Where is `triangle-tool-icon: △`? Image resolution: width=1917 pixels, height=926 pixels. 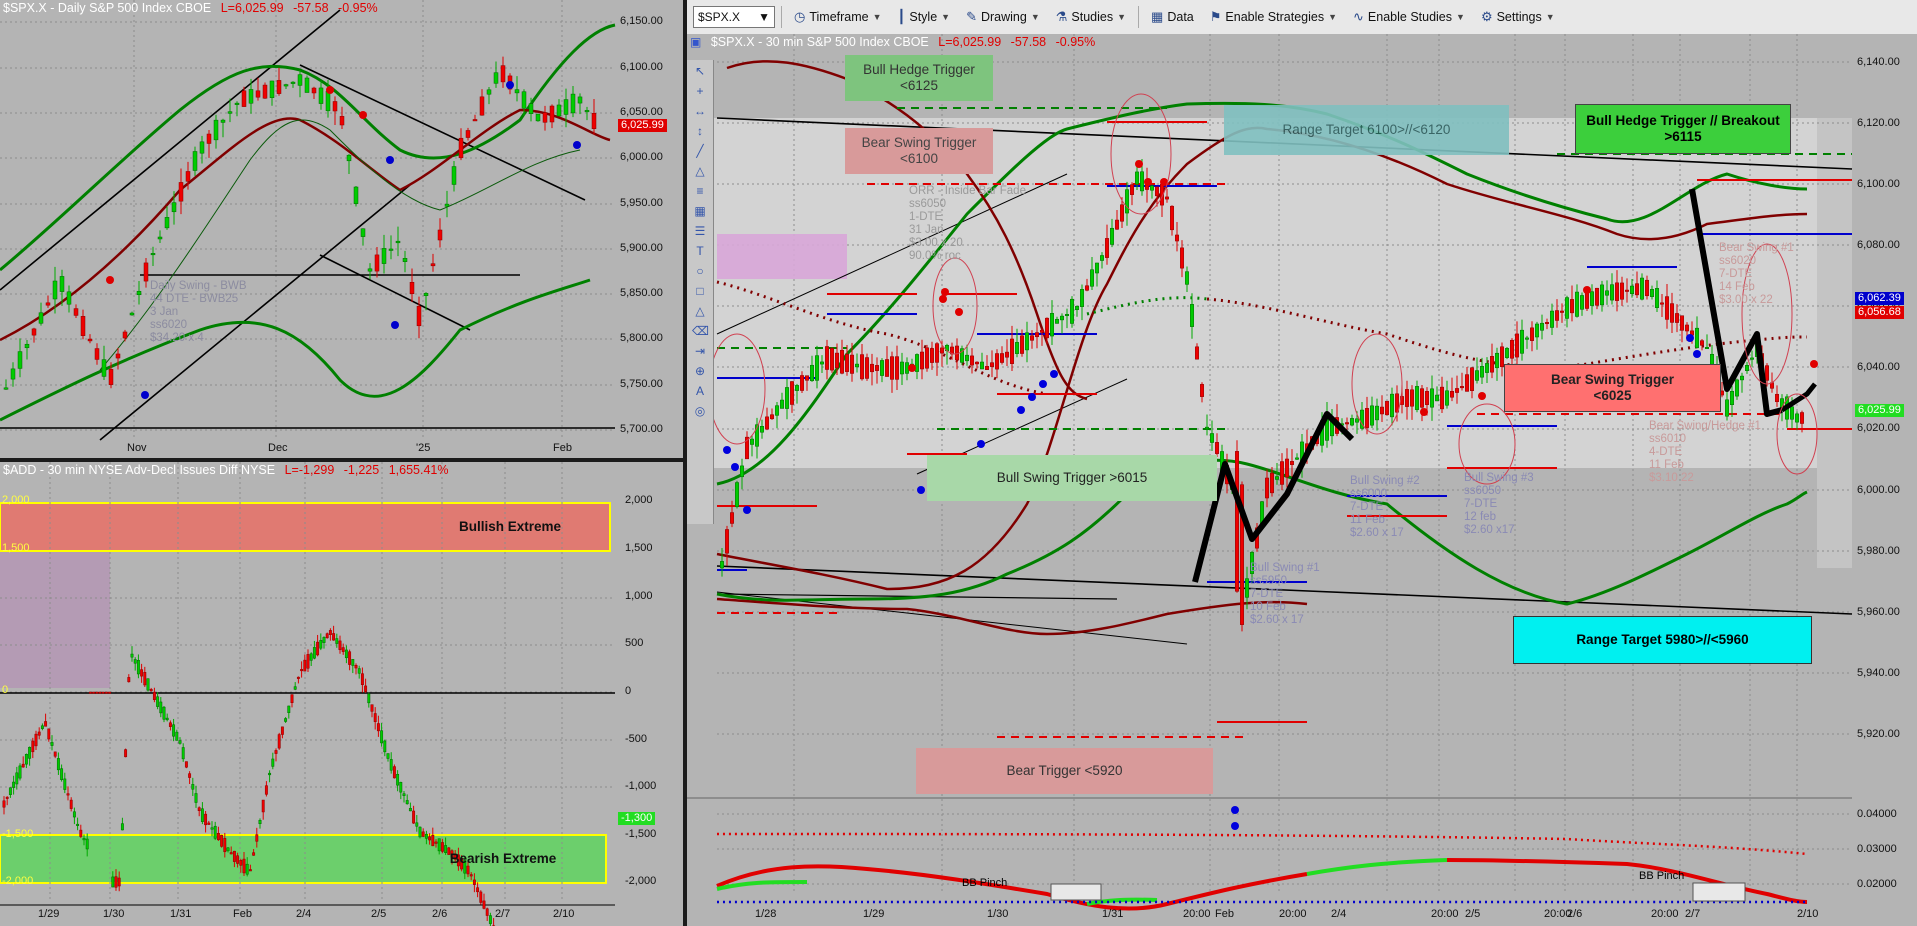 triangle-tool-icon: △ is located at coordinates (700, 311).